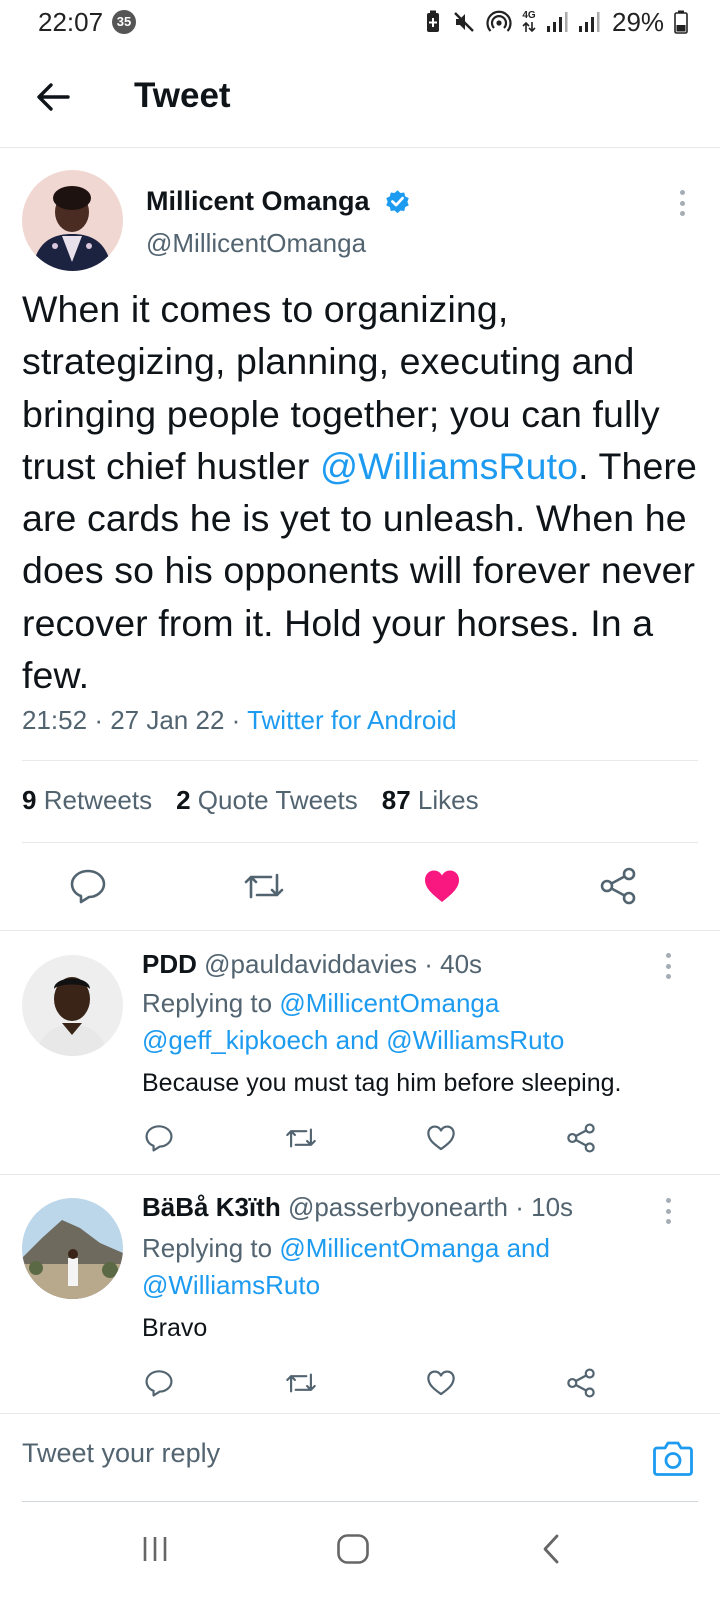 This screenshot has width=720, height=1600. What do you see at coordinates (430, 800) in the screenshot?
I see `likes-stat: 87 Likes` at bounding box center [430, 800].